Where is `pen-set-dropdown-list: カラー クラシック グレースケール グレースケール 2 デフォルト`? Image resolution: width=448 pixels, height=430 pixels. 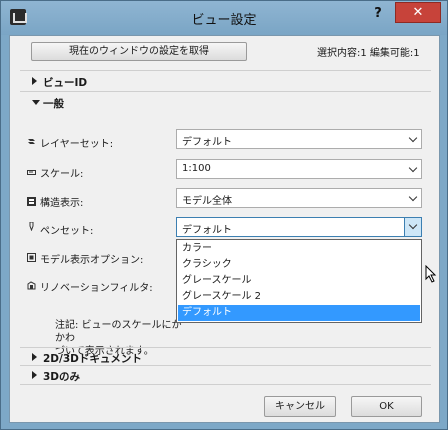 pen-set-dropdown-list: カラー クラシック グレースケール グレースケール 2 デフォルト is located at coordinates (299, 281).